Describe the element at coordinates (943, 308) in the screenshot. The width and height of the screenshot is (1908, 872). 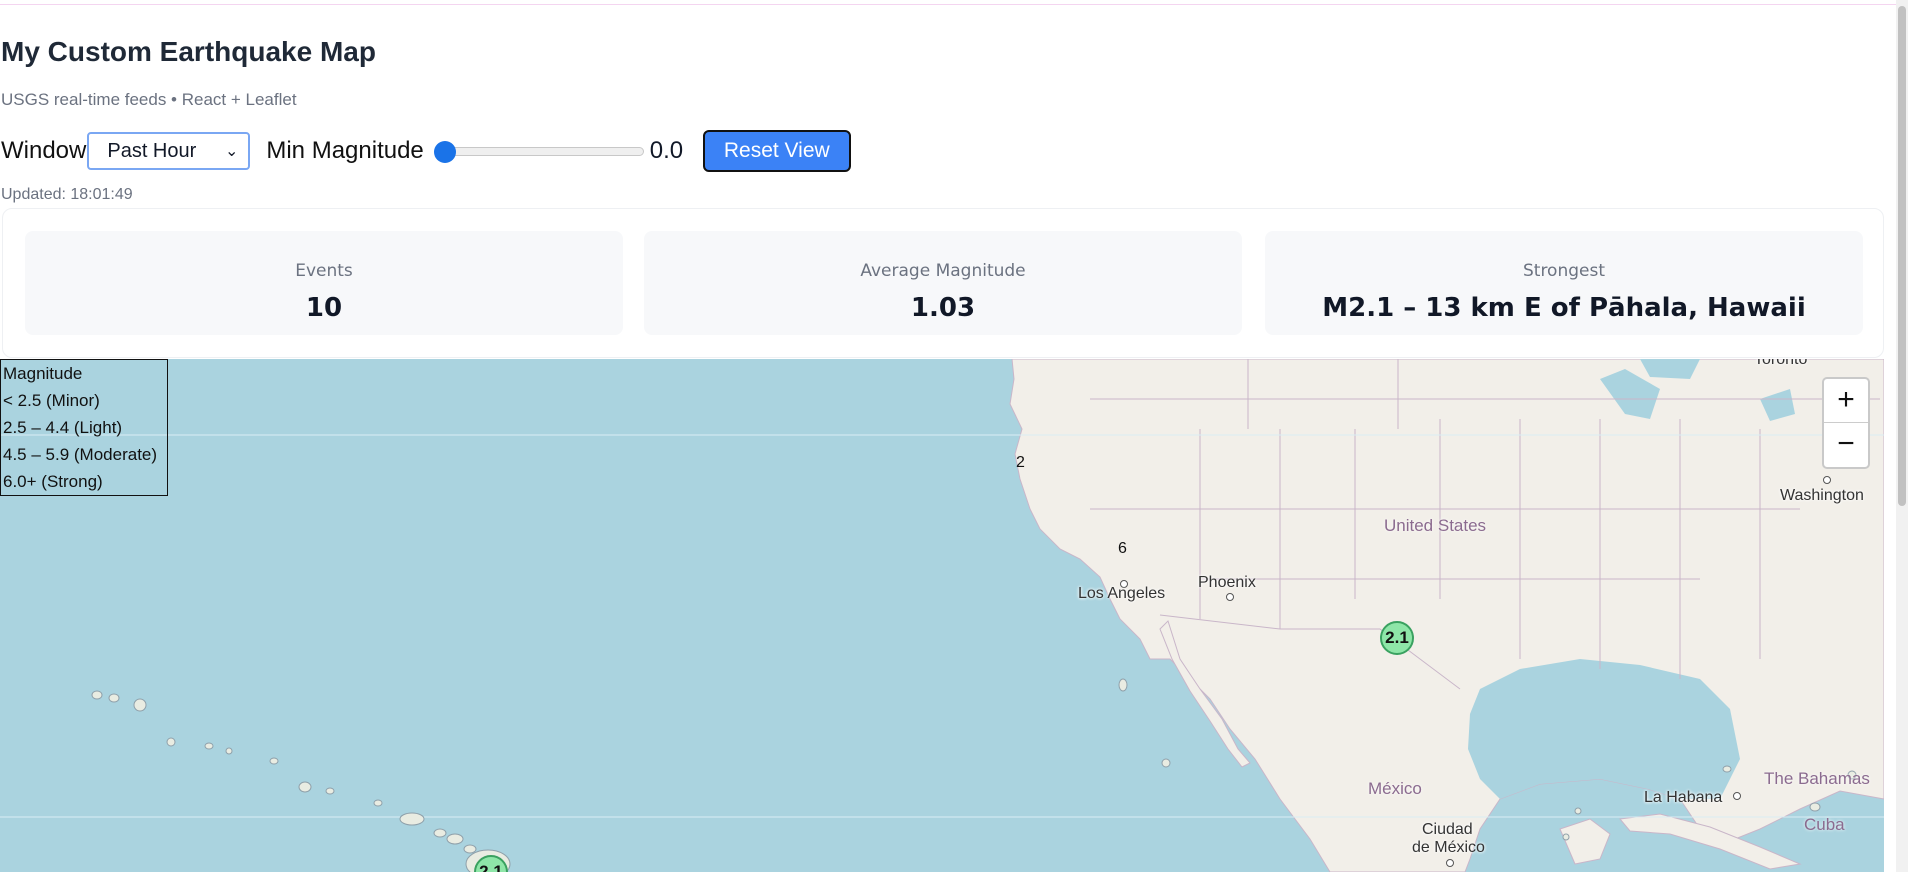
I see `stat-value: 1.03` at that location.